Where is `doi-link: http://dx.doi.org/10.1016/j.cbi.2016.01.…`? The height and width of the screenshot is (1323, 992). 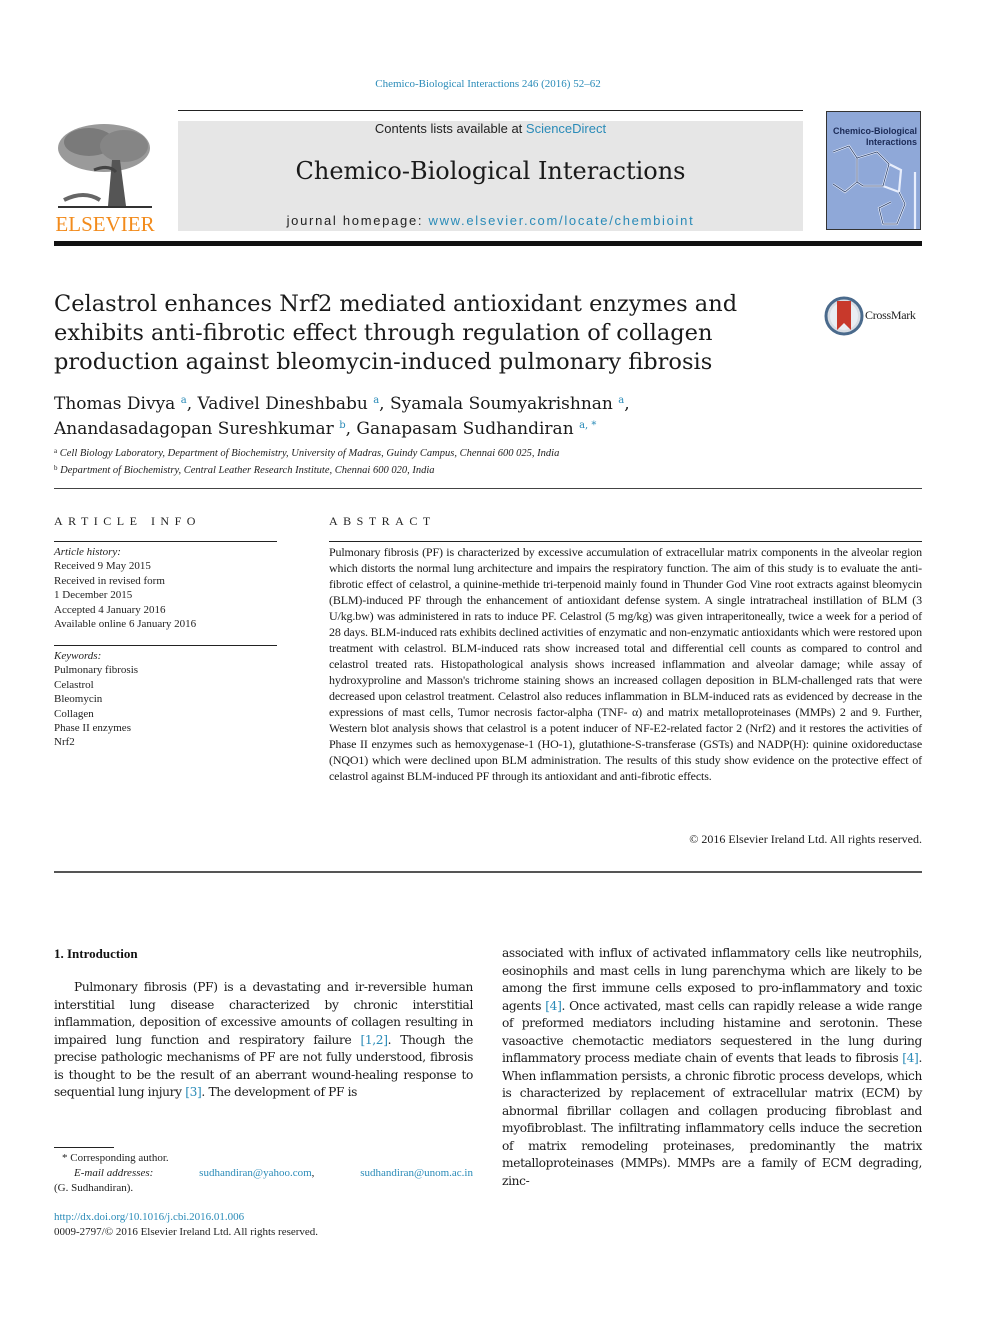 doi-link: http://dx.doi.org/10.1016/j.cbi.2016.01.… is located at coordinates (149, 1217).